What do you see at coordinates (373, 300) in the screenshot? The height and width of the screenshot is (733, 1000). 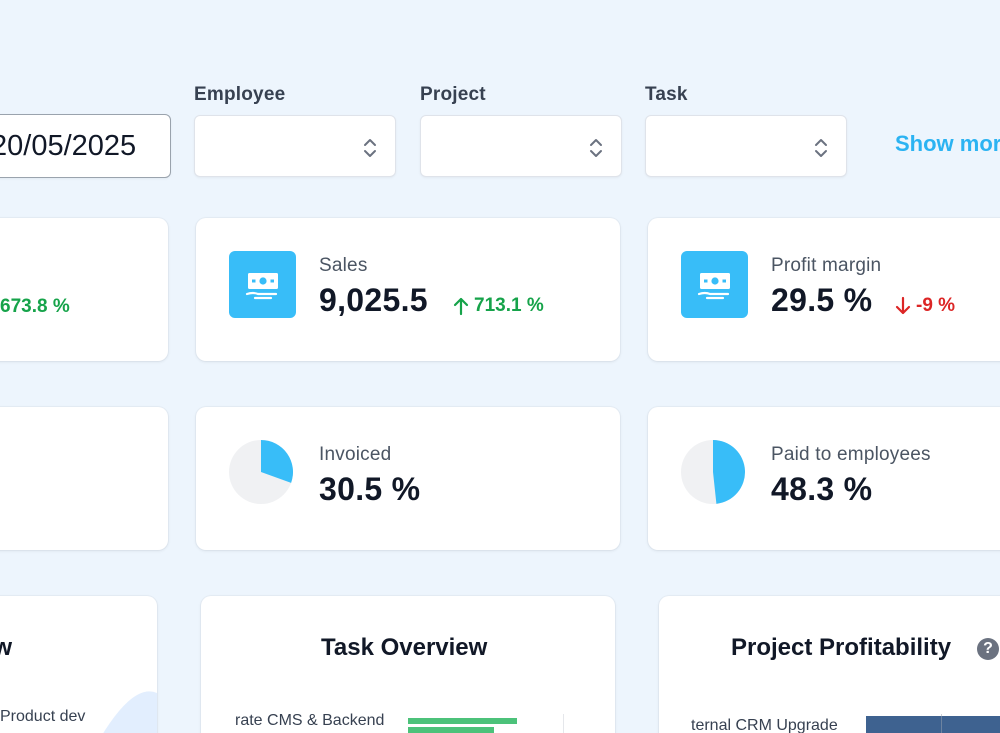 I see `stat-value: 9,025.5` at bounding box center [373, 300].